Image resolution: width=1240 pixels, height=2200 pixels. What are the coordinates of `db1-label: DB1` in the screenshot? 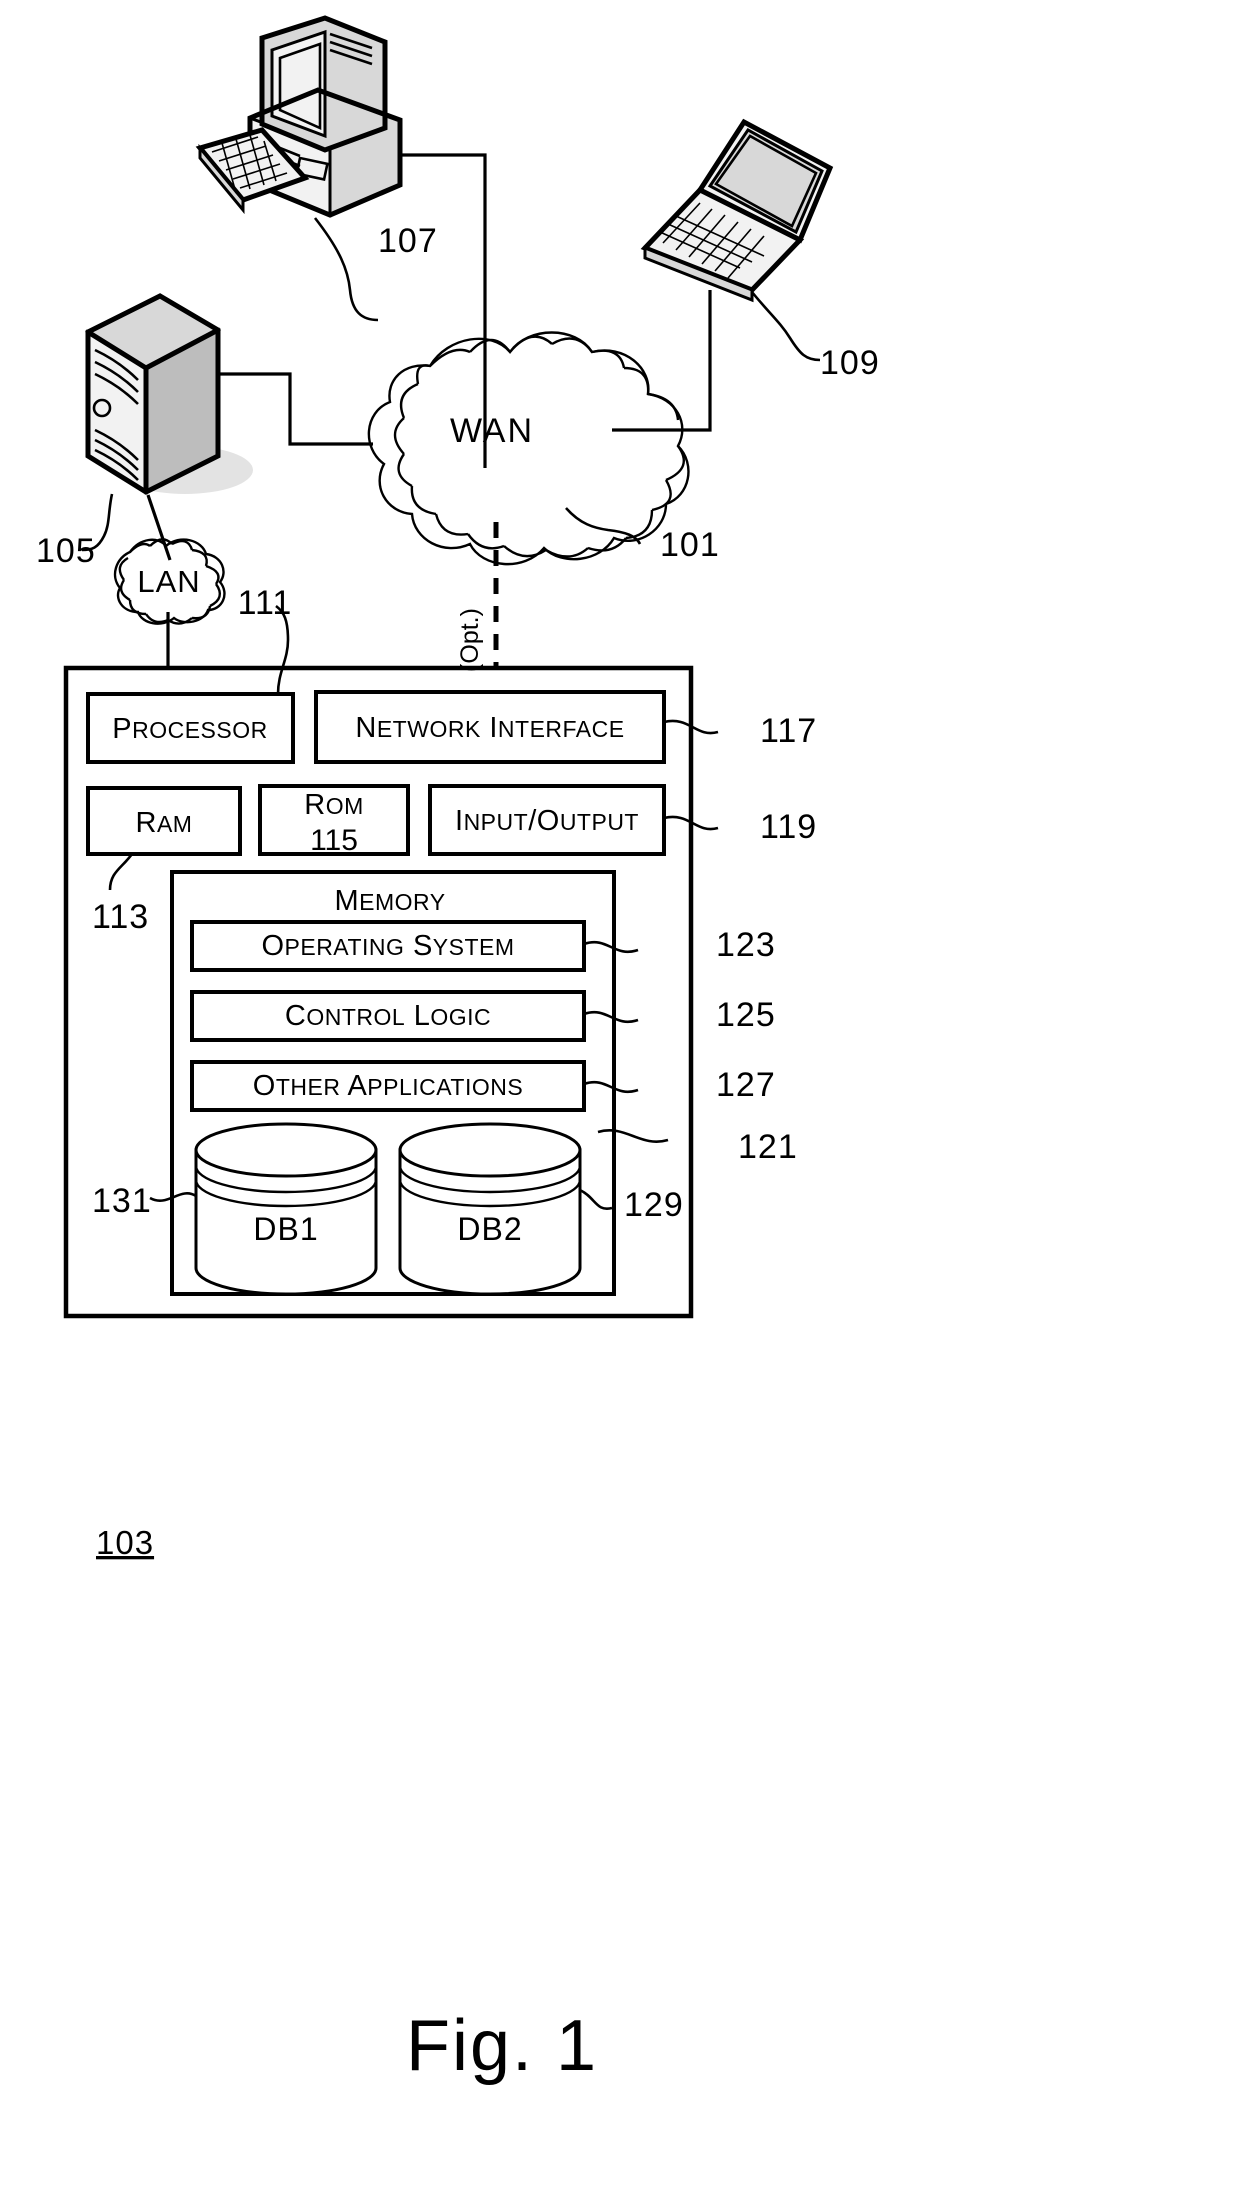 It's located at (285, 1229).